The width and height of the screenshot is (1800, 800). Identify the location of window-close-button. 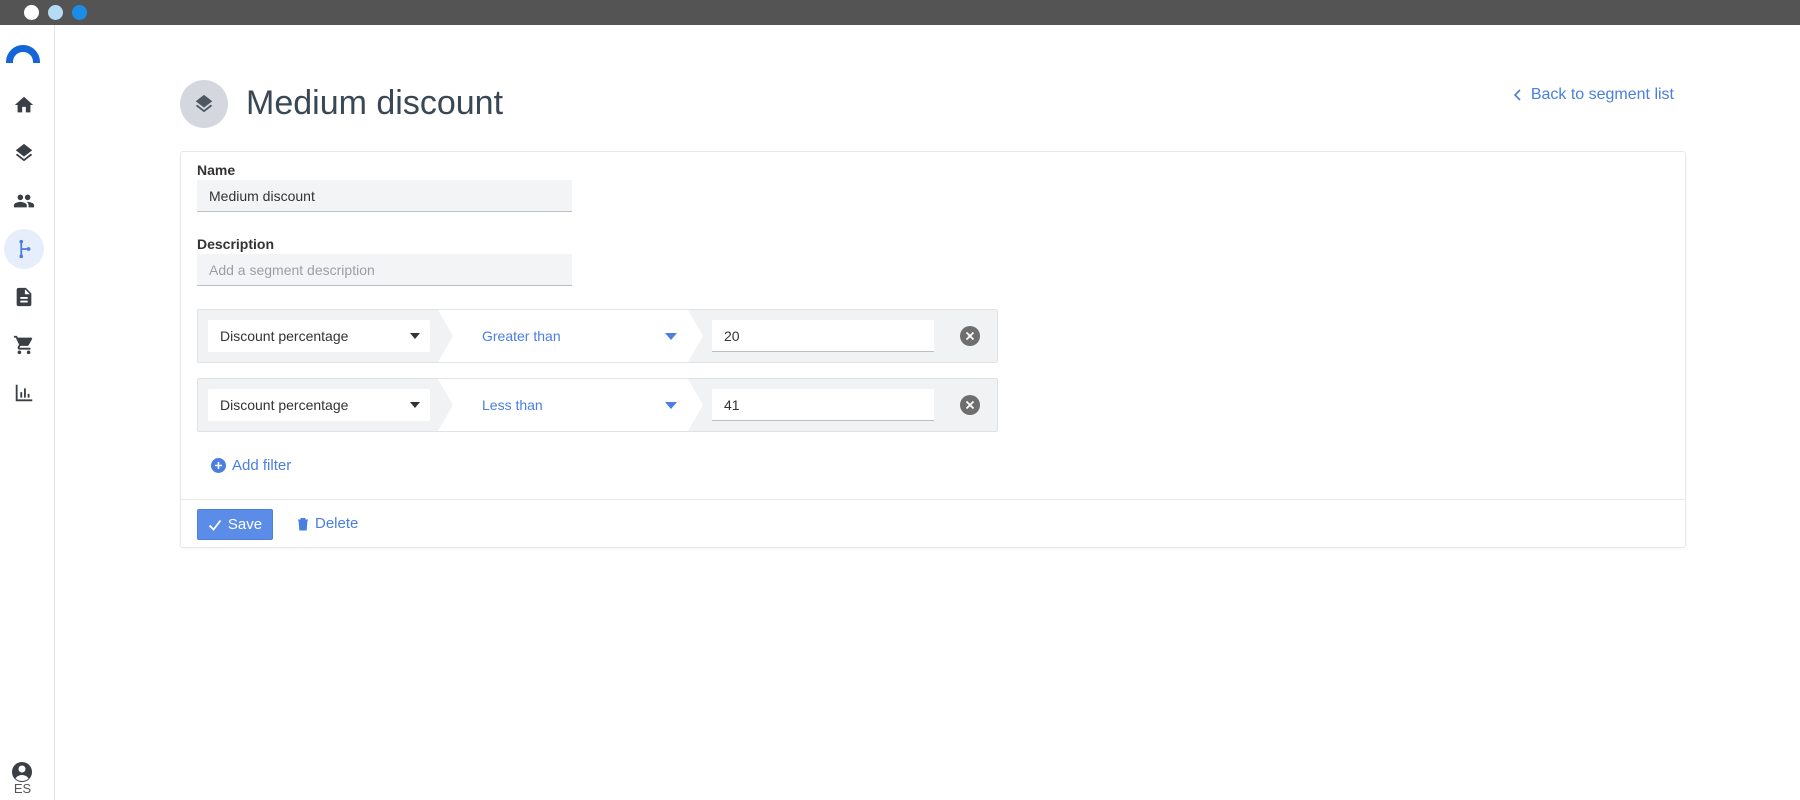
(31, 12).